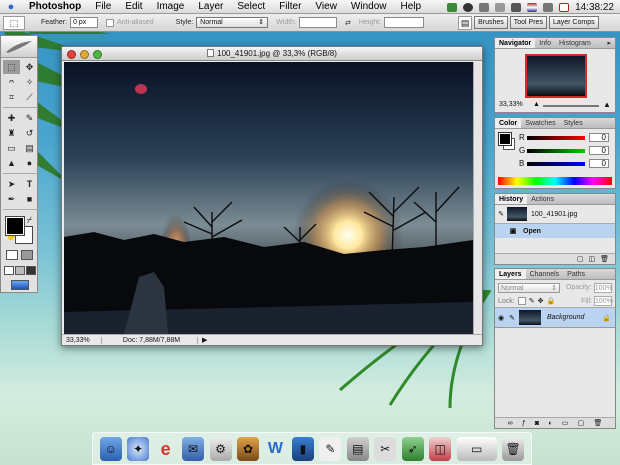 The image size is (620, 465). What do you see at coordinates (550, 423) in the screenshot?
I see `adjustment-layer-icon: ◐` at bounding box center [550, 423].